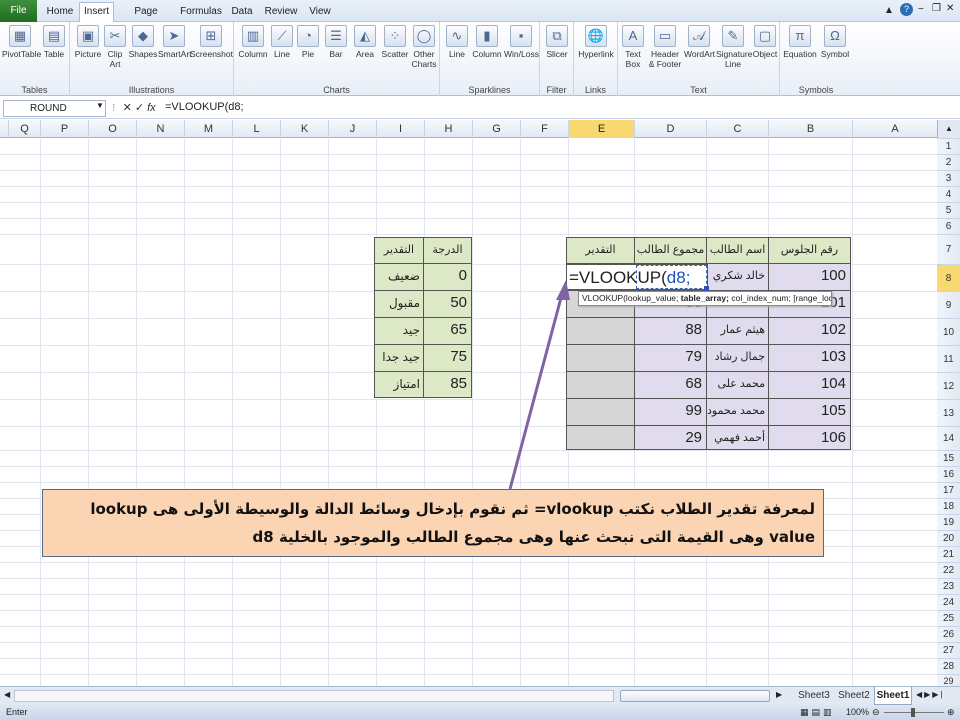  Describe the element at coordinates (139, 108) in the screenshot. I see `enter-check-icon: ✓` at that location.